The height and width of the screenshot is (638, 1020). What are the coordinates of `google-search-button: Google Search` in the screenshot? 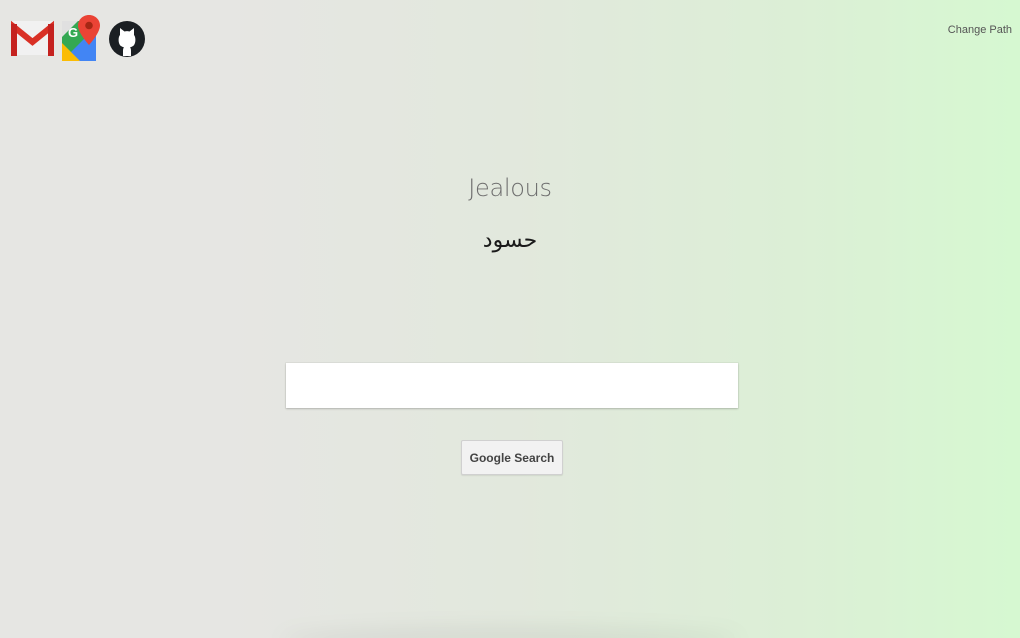 It's located at (512, 457).